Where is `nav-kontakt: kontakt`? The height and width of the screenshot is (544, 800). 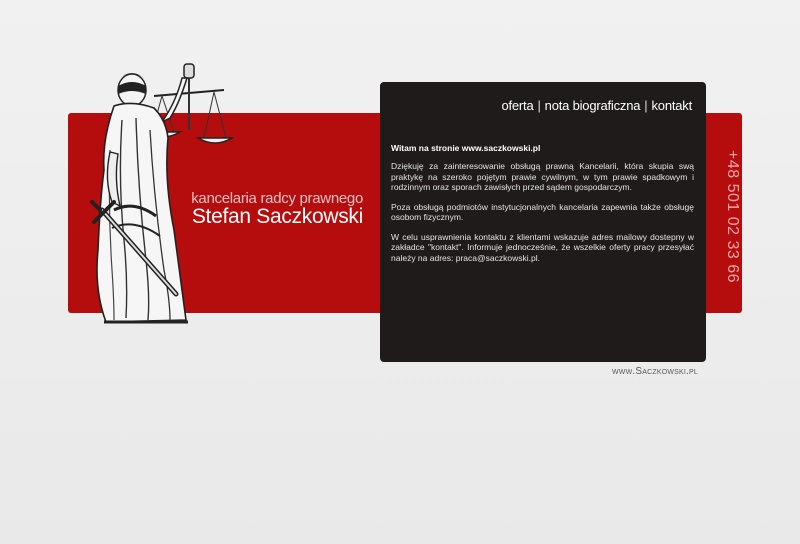 nav-kontakt: kontakt is located at coordinates (671, 105).